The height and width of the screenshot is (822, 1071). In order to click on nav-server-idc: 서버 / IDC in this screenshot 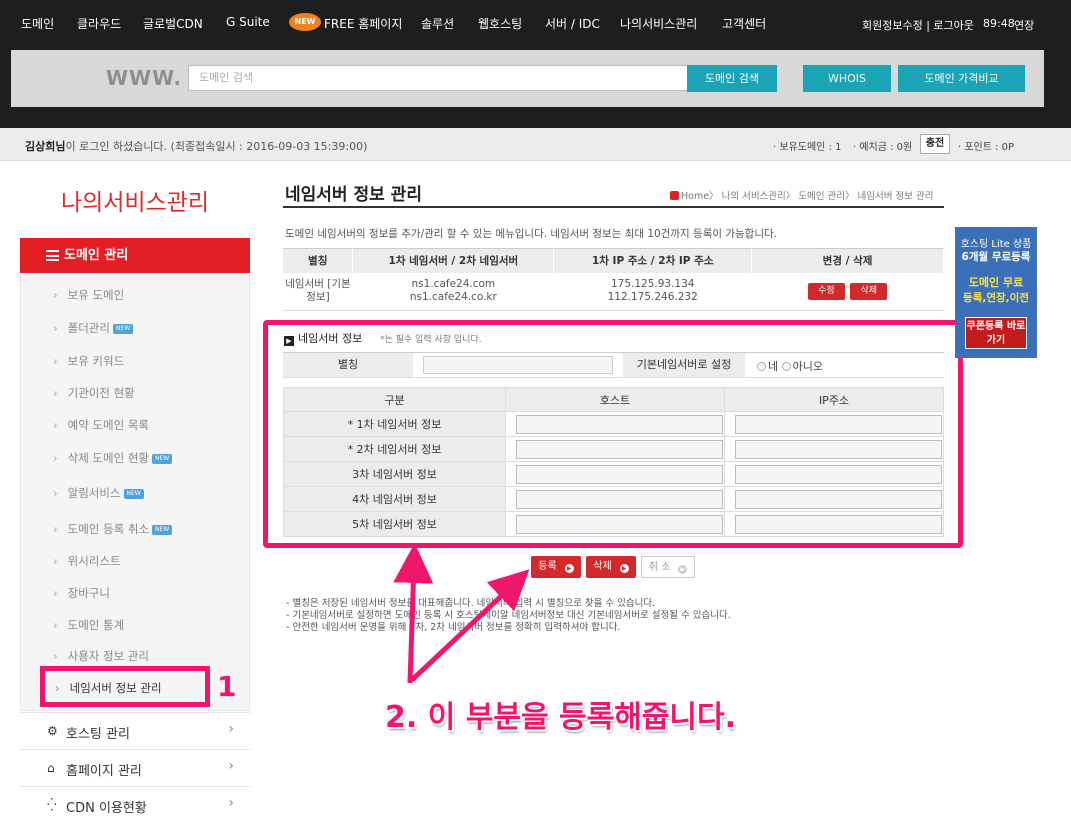, I will do `click(572, 23)`.